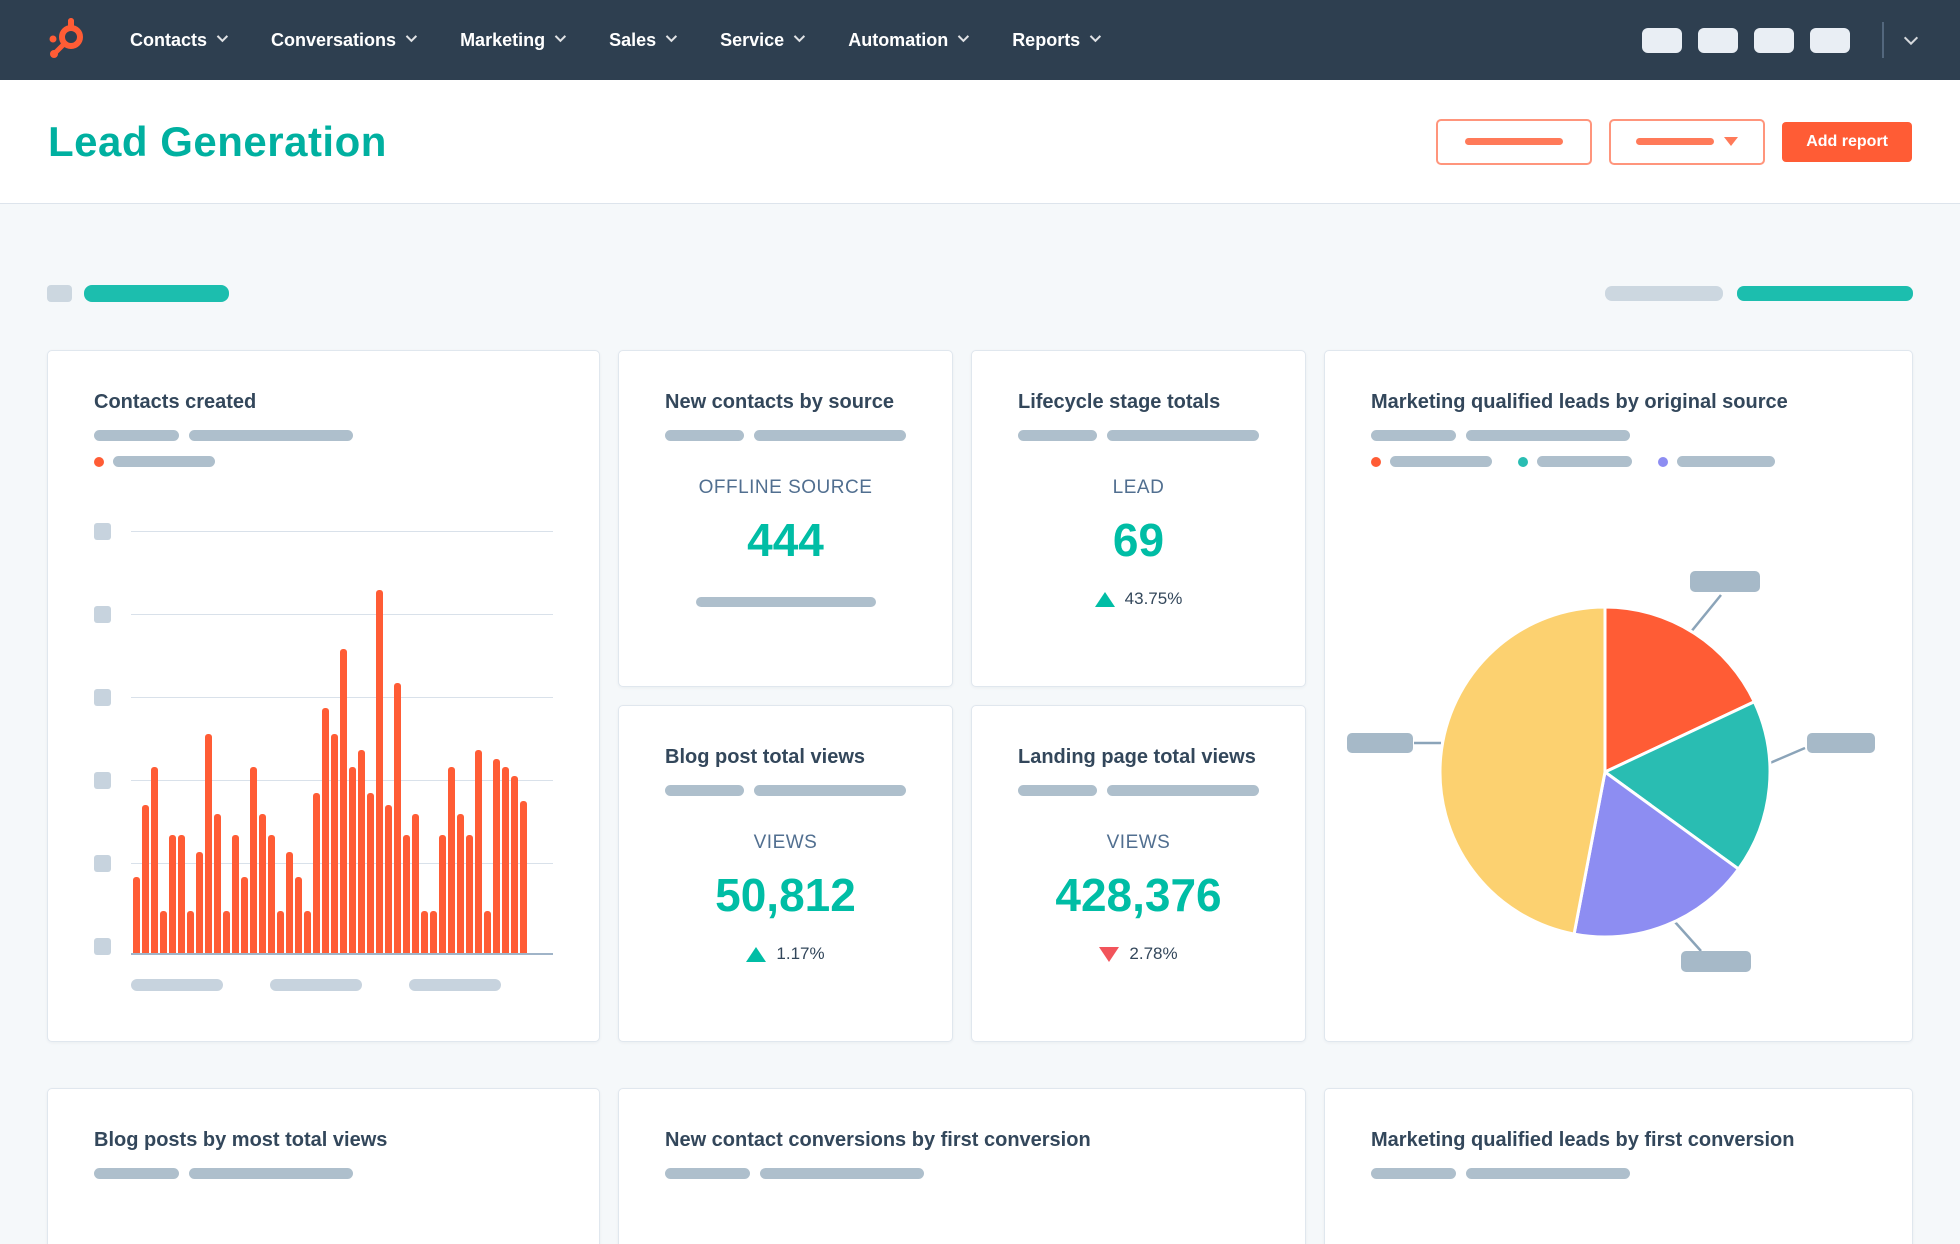  Describe the element at coordinates (763, 40) in the screenshot. I see `nav-item-service: Service` at that location.